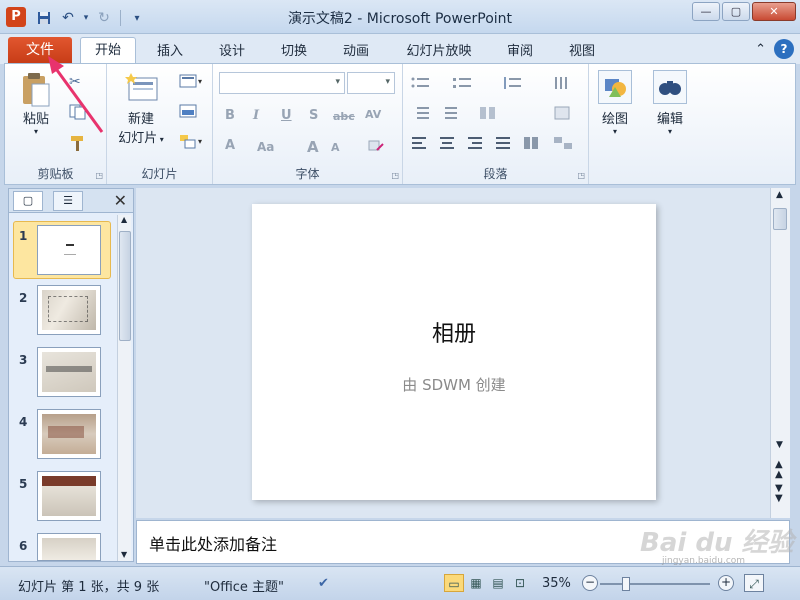 Image resolution: width=800 pixels, height=600 pixels. Describe the element at coordinates (582, 51) in the screenshot. I see `tab-view: 视图` at that location.